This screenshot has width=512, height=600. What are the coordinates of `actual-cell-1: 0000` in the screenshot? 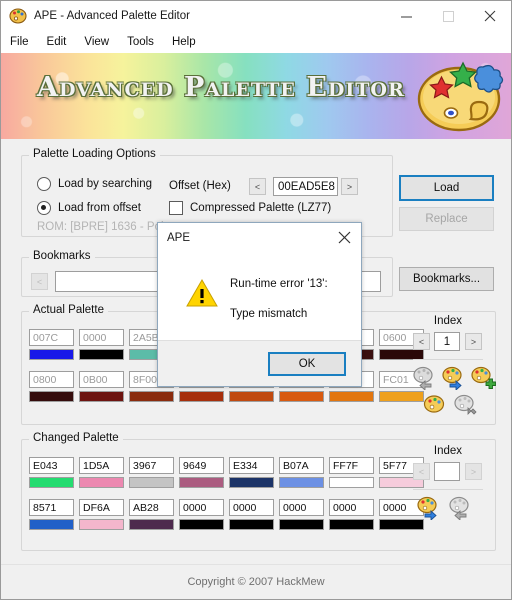 It's located at (101, 344).